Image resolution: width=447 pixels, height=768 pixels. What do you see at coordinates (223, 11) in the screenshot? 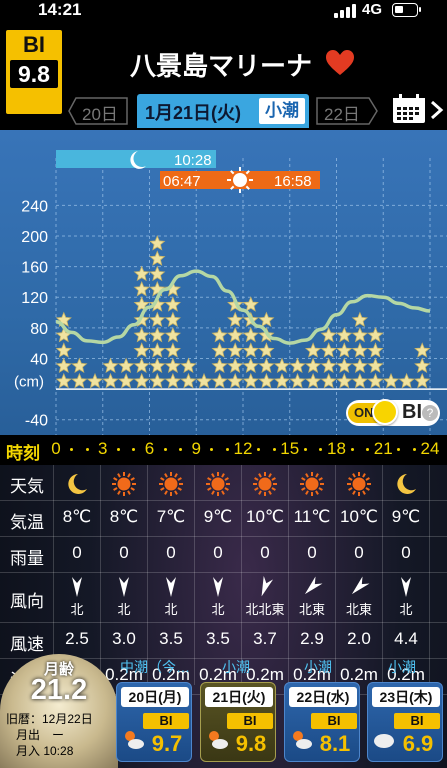
I see `status-bar: 14:21 4G` at bounding box center [223, 11].